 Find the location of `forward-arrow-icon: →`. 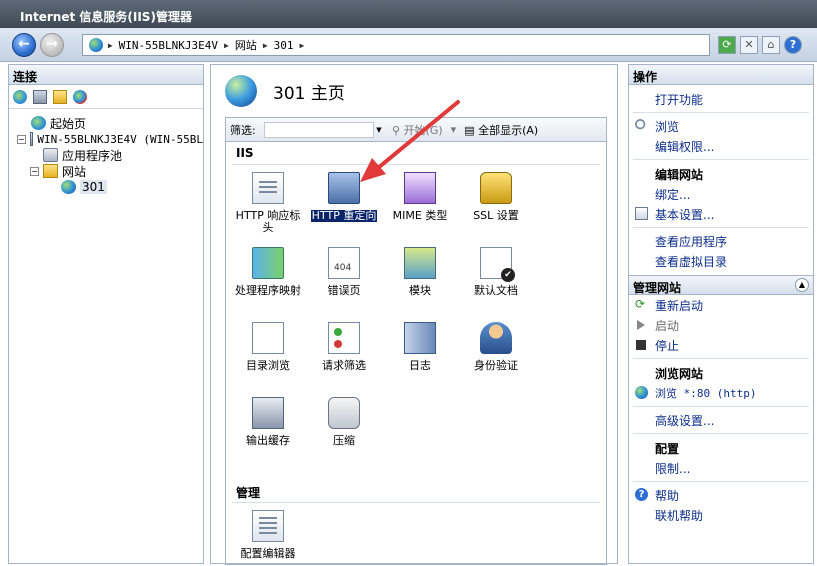

forward-arrow-icon: → is located at coordinates (52, 44).